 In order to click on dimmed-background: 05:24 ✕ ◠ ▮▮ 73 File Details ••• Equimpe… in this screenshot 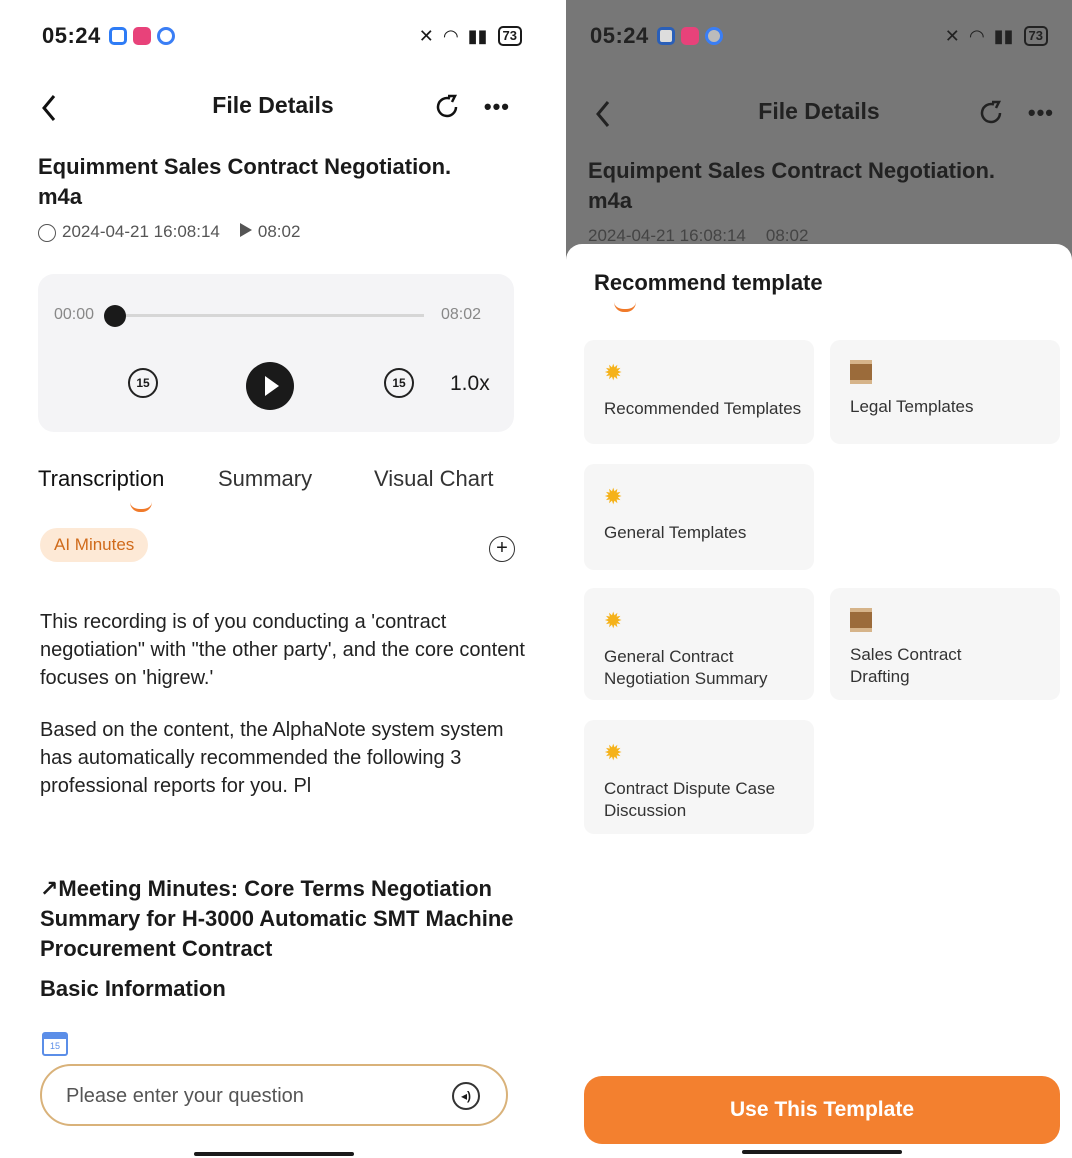, I will do `click(819, 130)`.